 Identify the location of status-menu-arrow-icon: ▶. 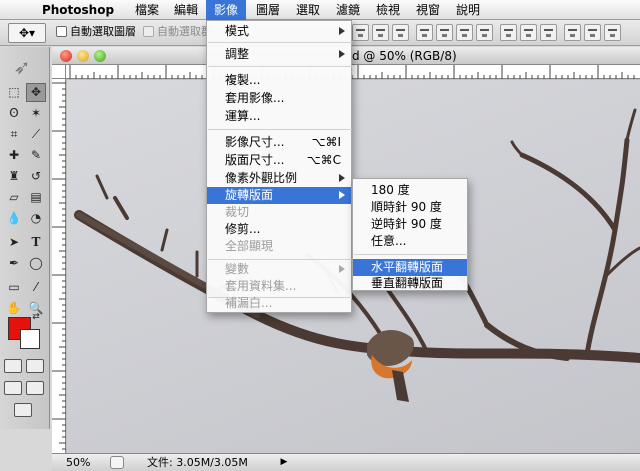
(284, 462).